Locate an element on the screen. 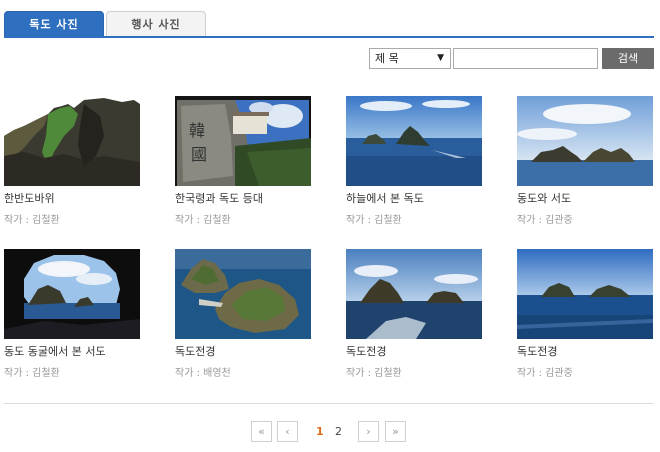 Image resolution: width=660 pixels, height=452 pixels. gallery-item: 독도전경 작가 : 김철환 is located at coordinates (416, 314).